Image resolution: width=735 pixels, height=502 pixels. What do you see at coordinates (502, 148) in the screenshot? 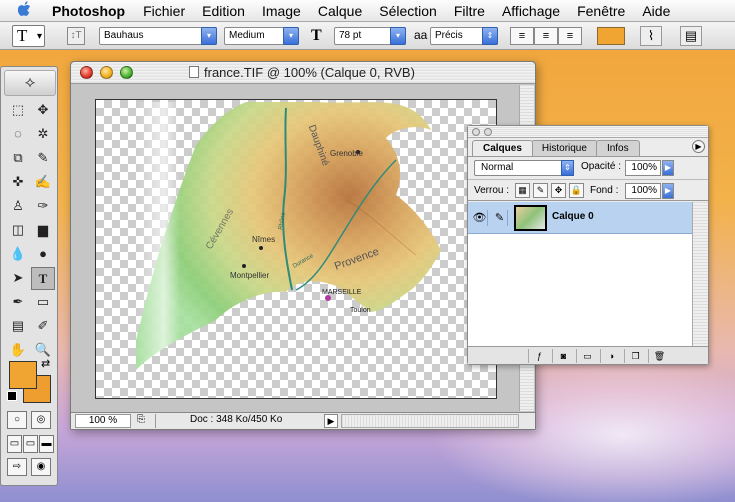
I see `tab-calques: Calques` at bounding box center [502, 148].